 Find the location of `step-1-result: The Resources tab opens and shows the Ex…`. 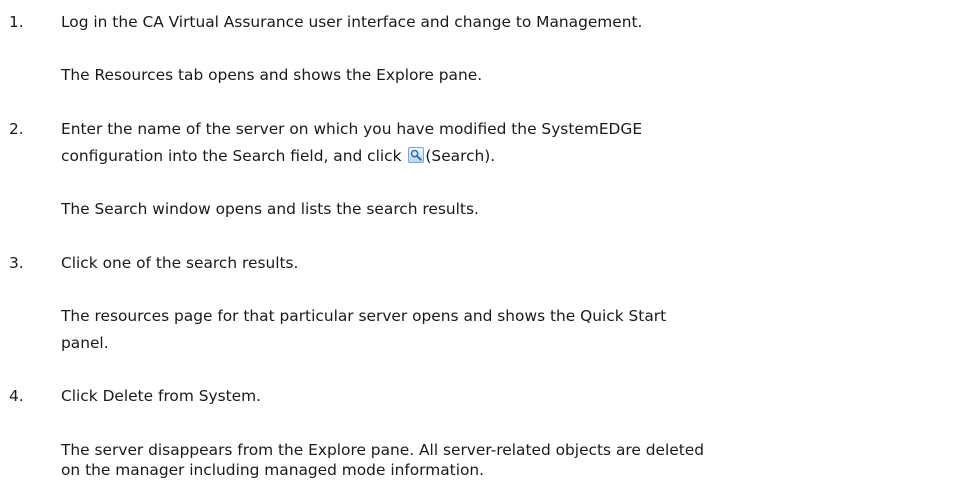

step-1-result: The Resources tab opens and shows the Ex… is located at coordinates (272, 75).